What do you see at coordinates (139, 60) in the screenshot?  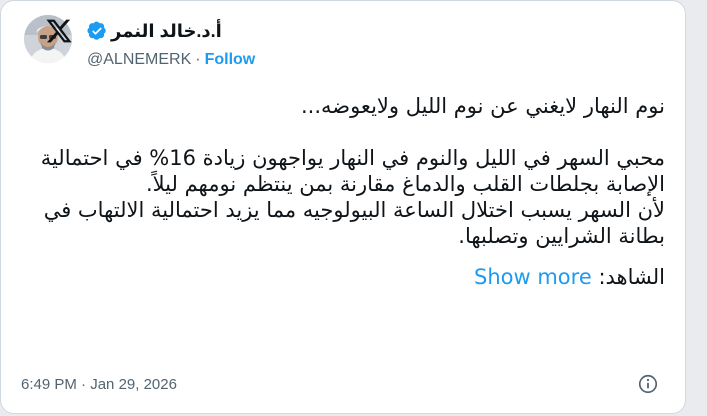 I see `author-handle: @ALNEMERK` at bounding box center [139, 60].